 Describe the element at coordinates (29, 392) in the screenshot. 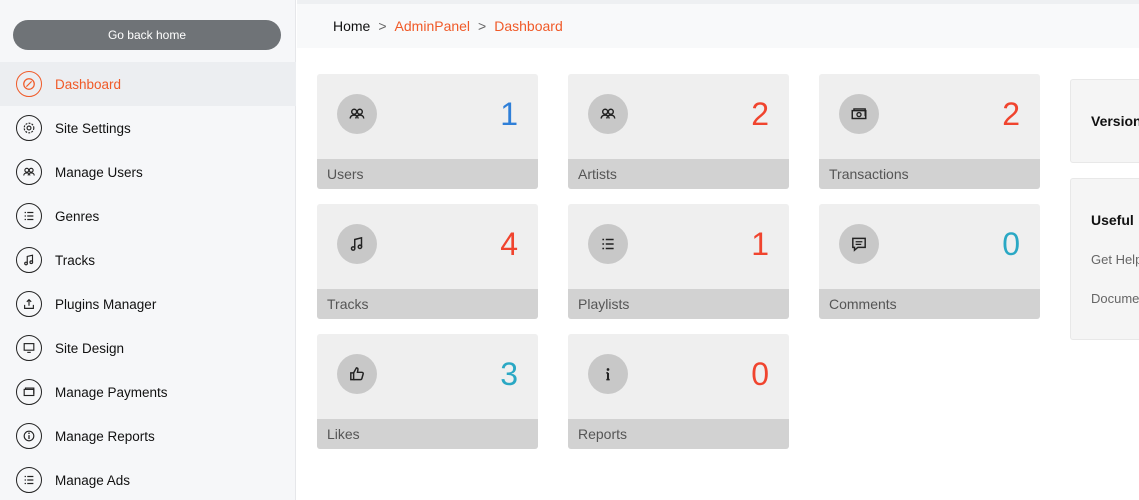

I see `wallet-icon` at that location.